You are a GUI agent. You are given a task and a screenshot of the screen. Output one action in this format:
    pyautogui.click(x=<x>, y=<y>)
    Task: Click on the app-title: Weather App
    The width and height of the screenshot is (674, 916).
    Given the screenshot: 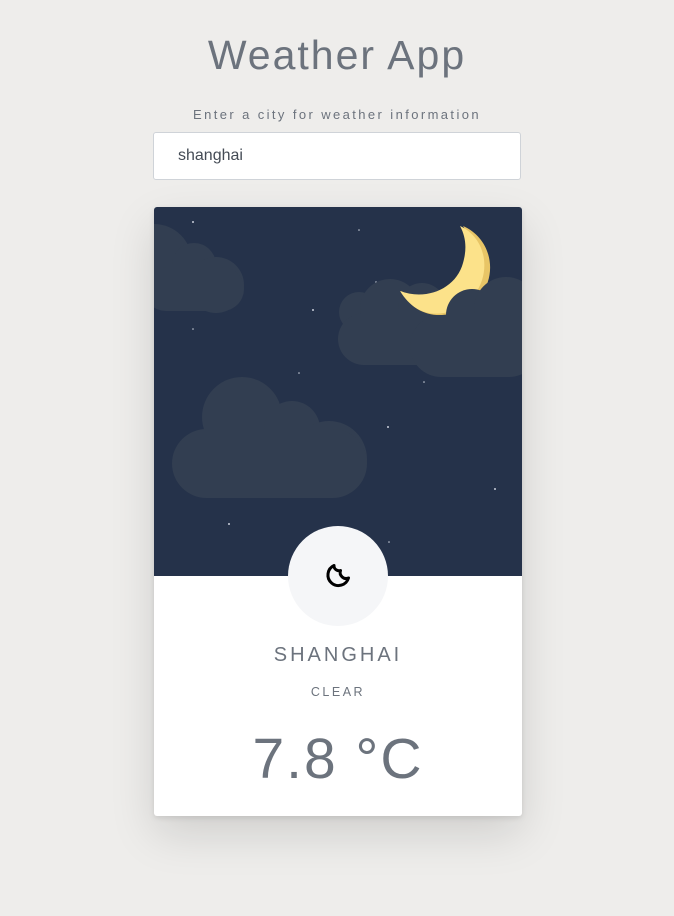 What is the action you would take?
    pyautogui.click(x=337, y=55)
    